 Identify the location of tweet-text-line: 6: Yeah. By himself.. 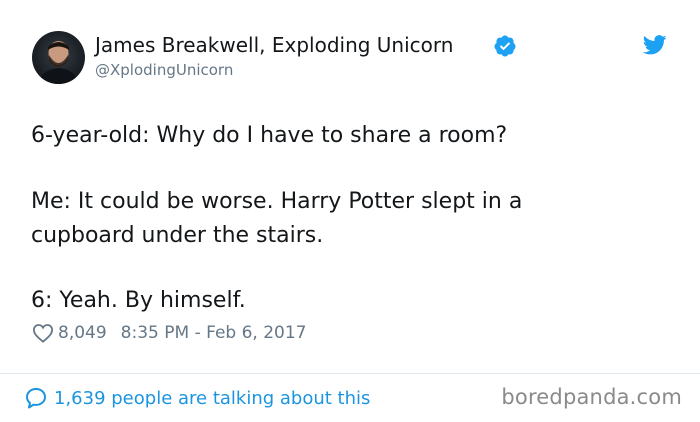
(138, 300).